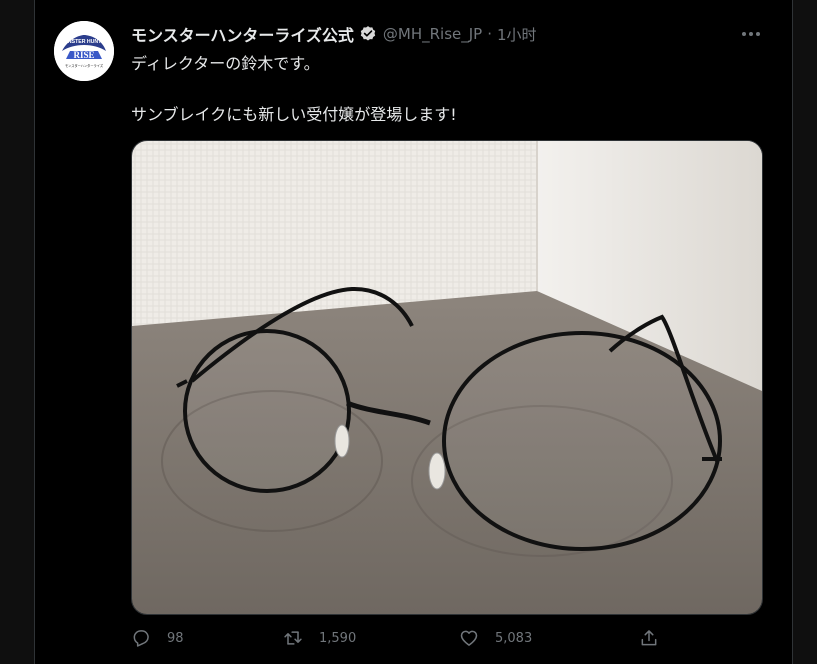 Image resolution: width=817 pixels, height=664 pixels. I want to click on avatar: MONSTER HUNTER RISE モンスターハンターライズ, so click(84, 51).